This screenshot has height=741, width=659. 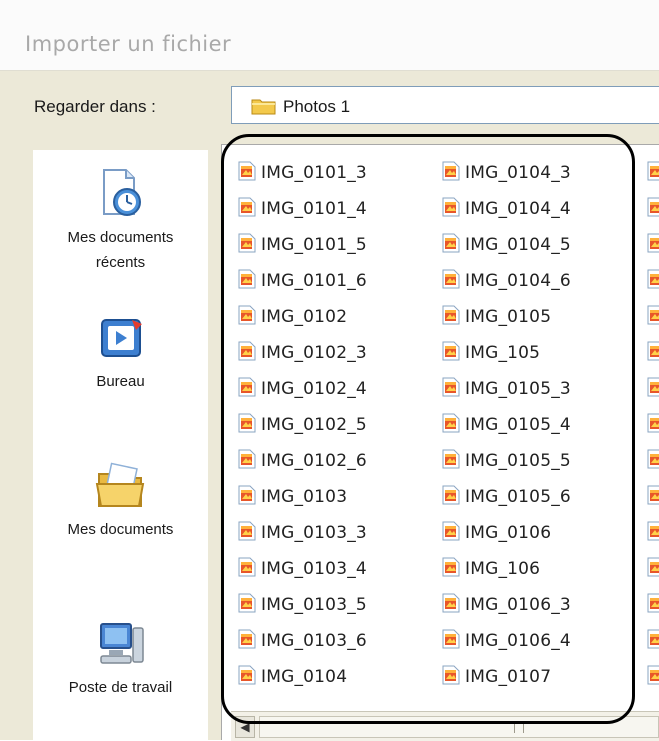 I want to click on file-name: IMG_0106, so click(x=508, y=533).